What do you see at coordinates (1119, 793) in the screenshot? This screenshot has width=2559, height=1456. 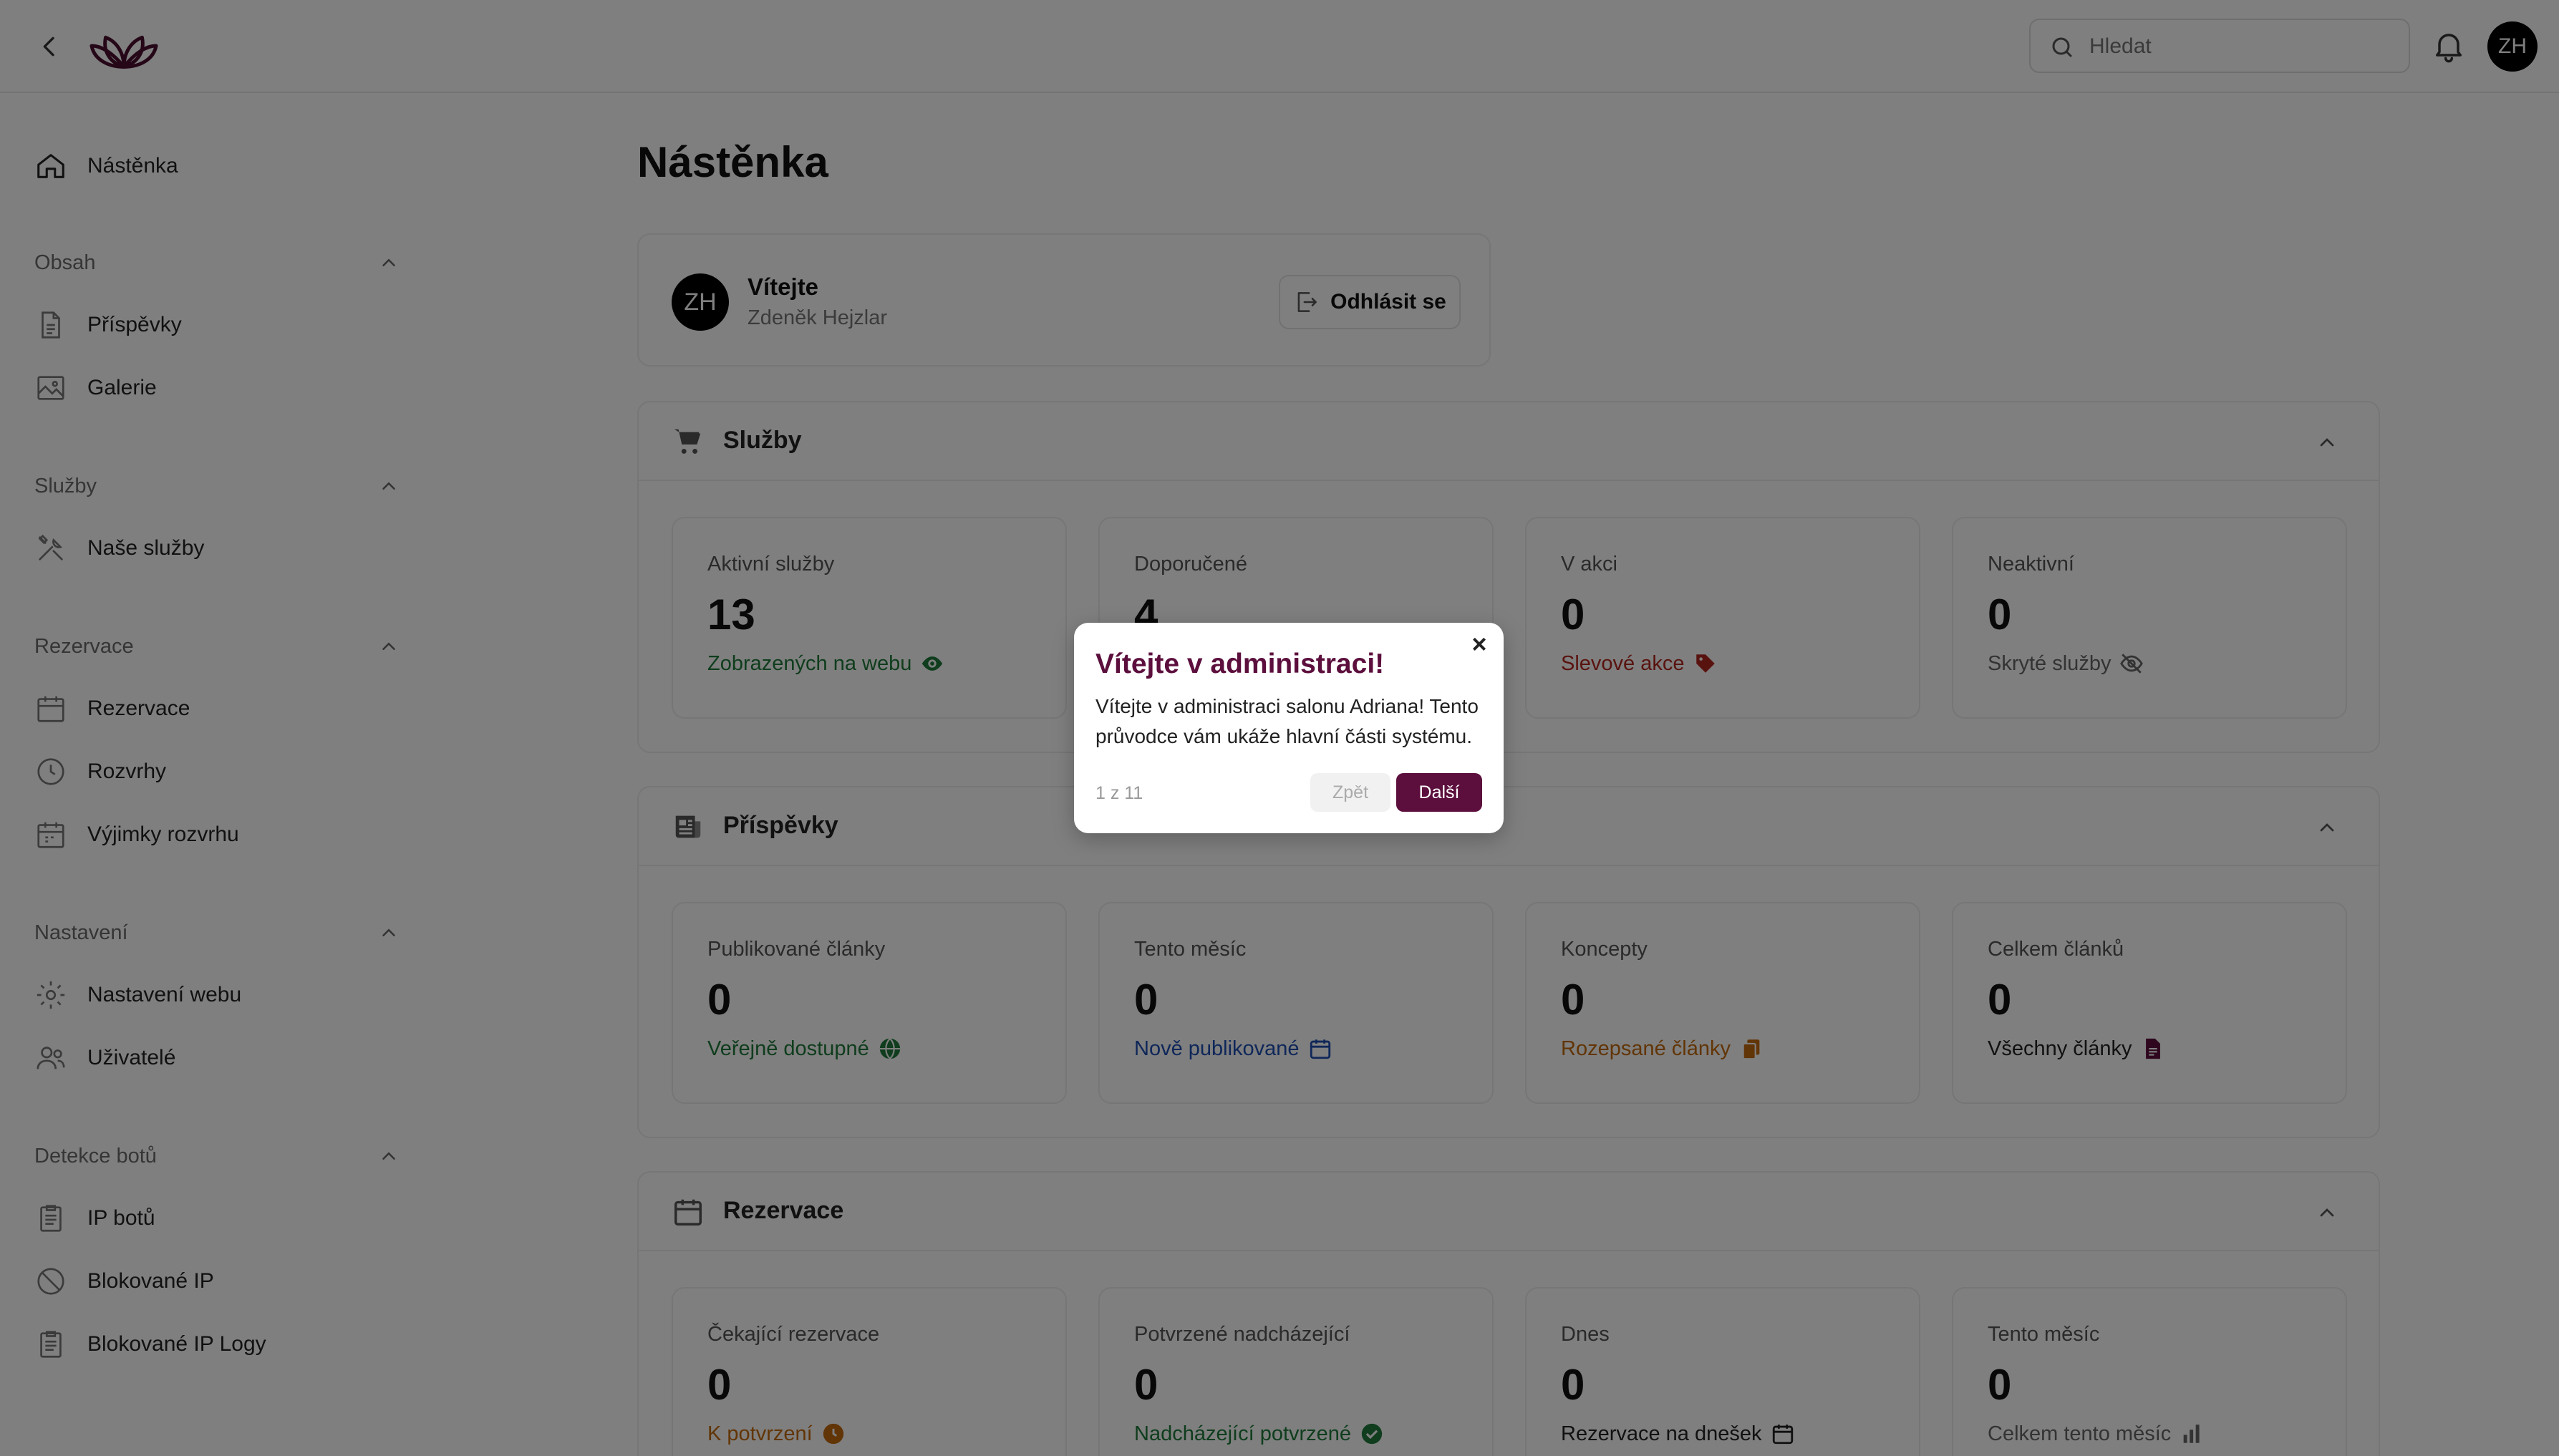 I see `step-counter: 1 z 11` at bounding box center [1119, 793].